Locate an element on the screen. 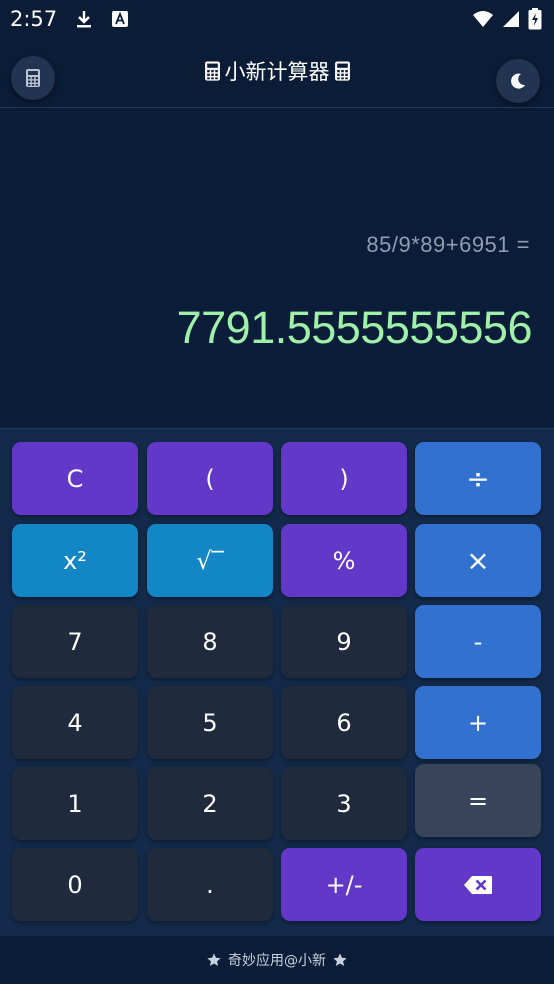  title-wrap: 小新计算器 is located at coordinates (277, 71).